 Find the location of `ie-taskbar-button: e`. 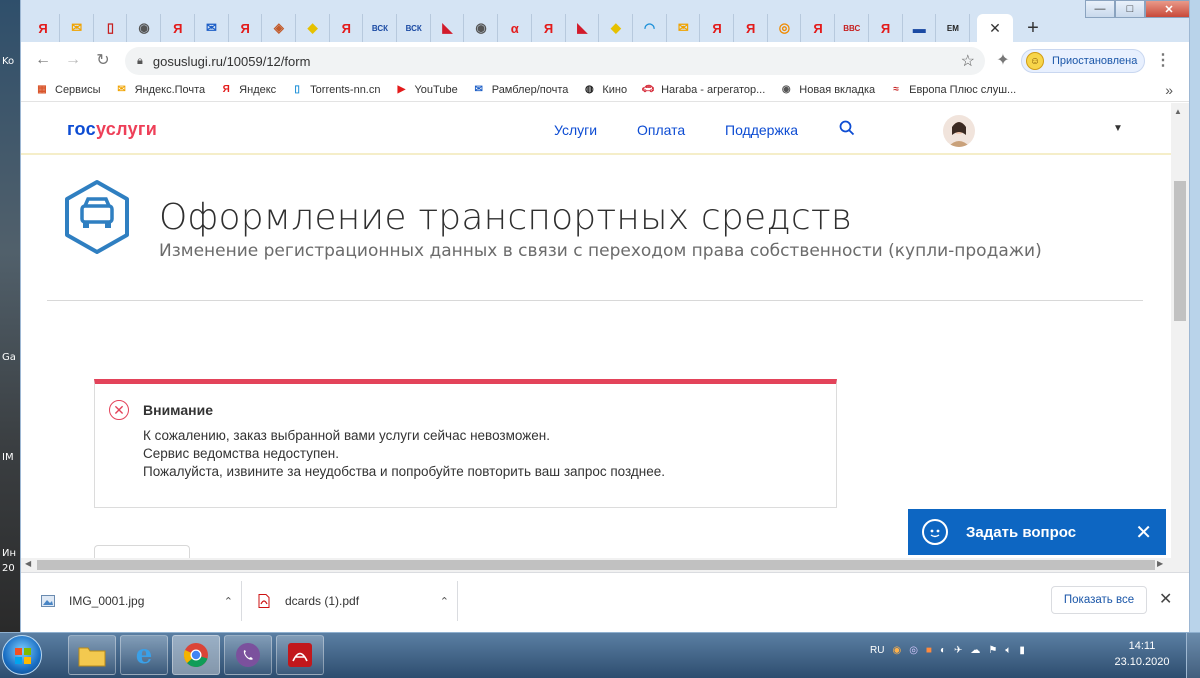

ie-taskbar-button: e is located at coordinates (144, 655).